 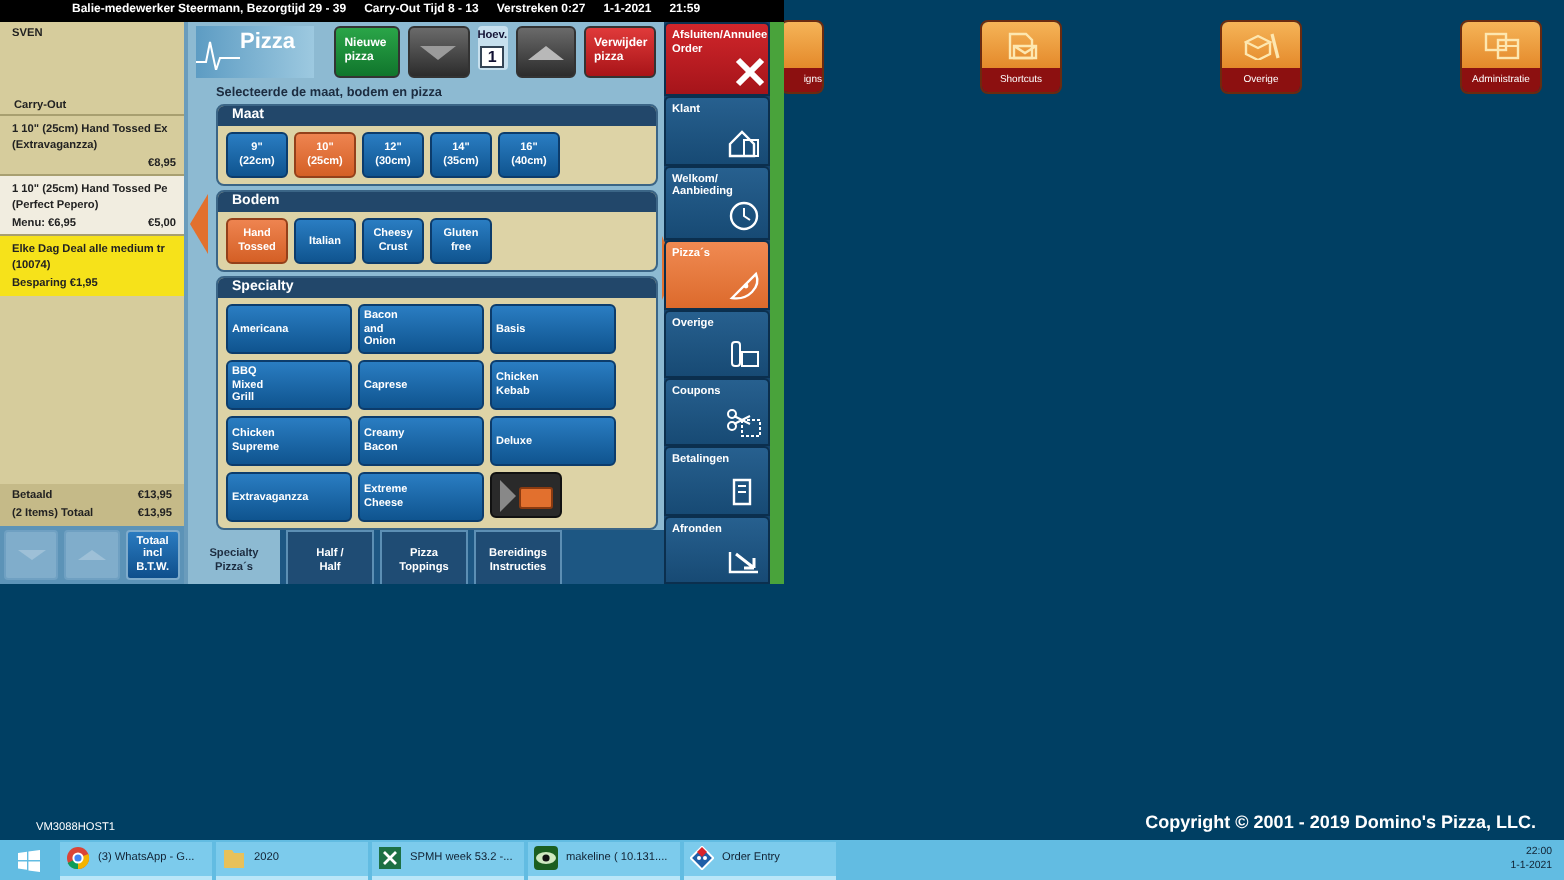 What do you see at coordinates (744, 141) in the screenshot?
I see `house-icon` at bounding box center [744, 141].